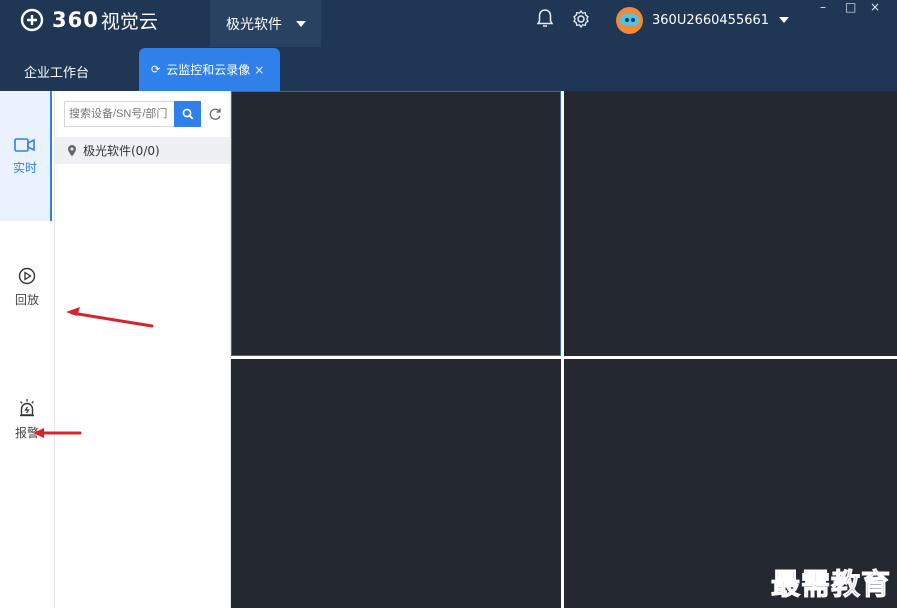 This screenshot has height=608, width=897. What do you see at coordinates (75, 20) in the screenshot?
I see `logo-text: 360` at bounding box center [75, 20].